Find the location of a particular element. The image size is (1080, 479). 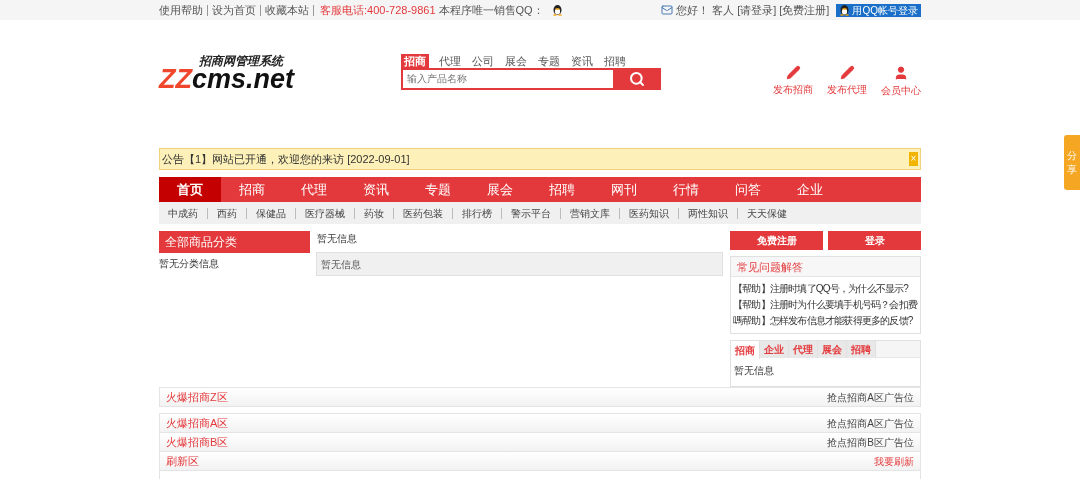

sub-nav-item: 医药包装 is located at coordinates (418, 213).